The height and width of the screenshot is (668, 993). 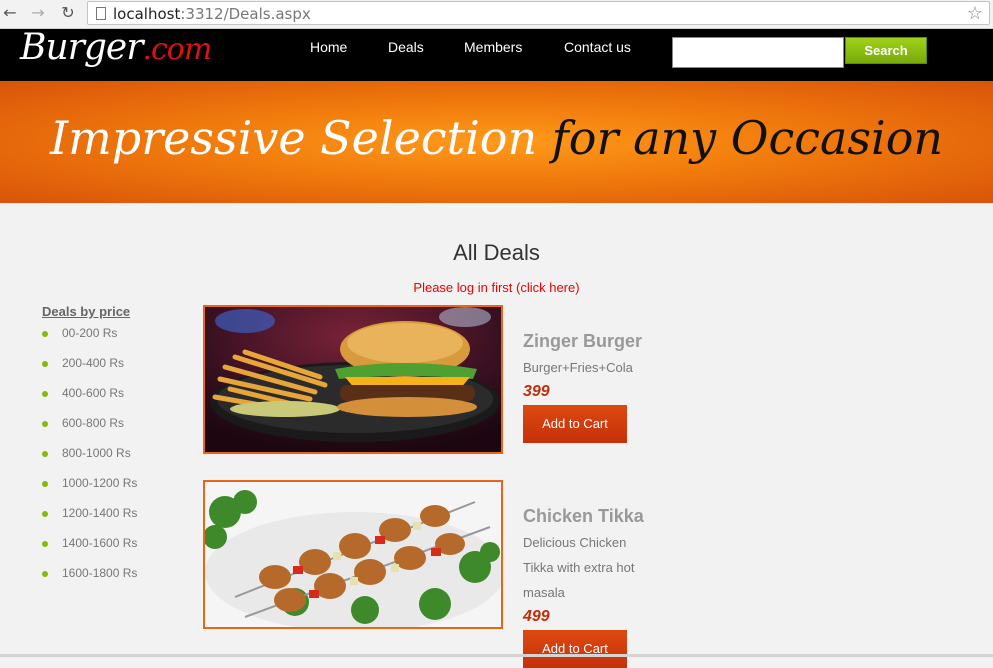 I want to click on url-host: localhost, so click(x=147, y=14).